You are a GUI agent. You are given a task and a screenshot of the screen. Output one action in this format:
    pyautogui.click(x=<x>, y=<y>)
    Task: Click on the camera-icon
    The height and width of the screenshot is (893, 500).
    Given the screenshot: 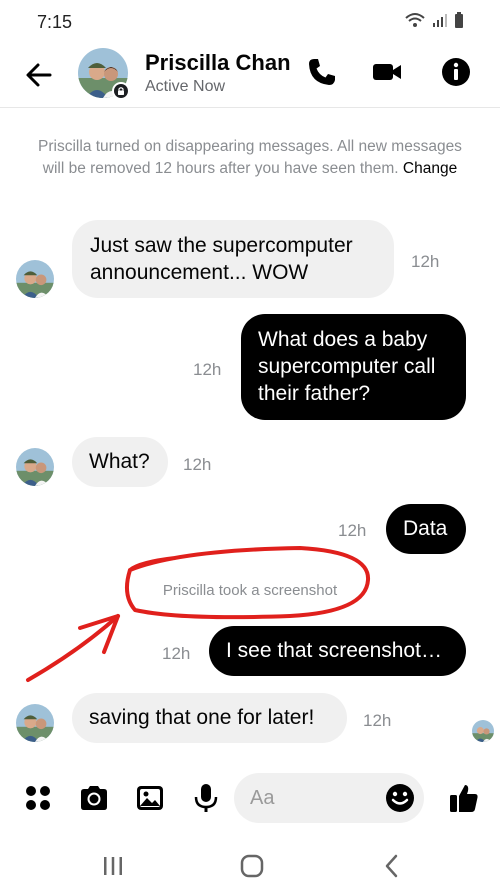 What is the action you would take?
    pyautogui.click(x=94, y=798)
    